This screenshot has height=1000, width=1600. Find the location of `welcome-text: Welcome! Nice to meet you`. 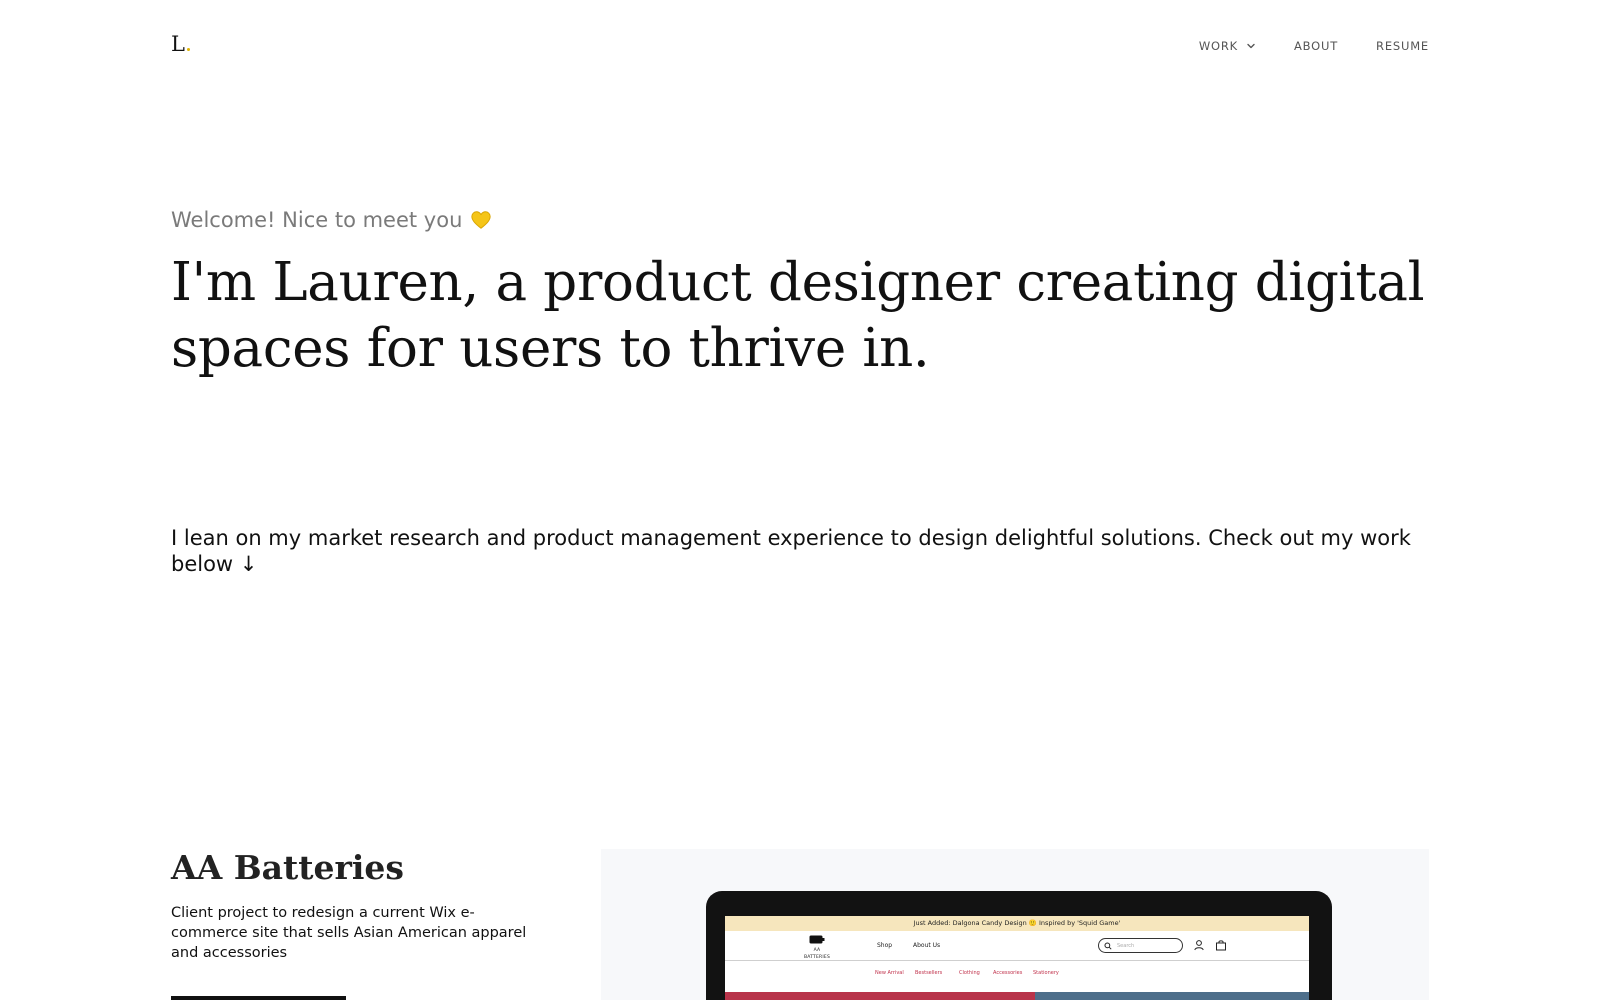

welcome-text: Welcome! Nice to meet you is located at coordinates (317, 220).